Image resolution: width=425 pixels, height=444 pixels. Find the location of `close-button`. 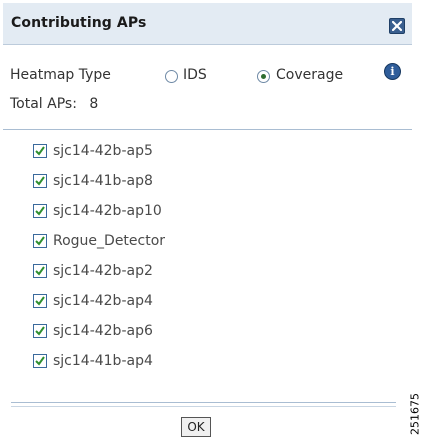

close-button is located at coordinates (397, 26).